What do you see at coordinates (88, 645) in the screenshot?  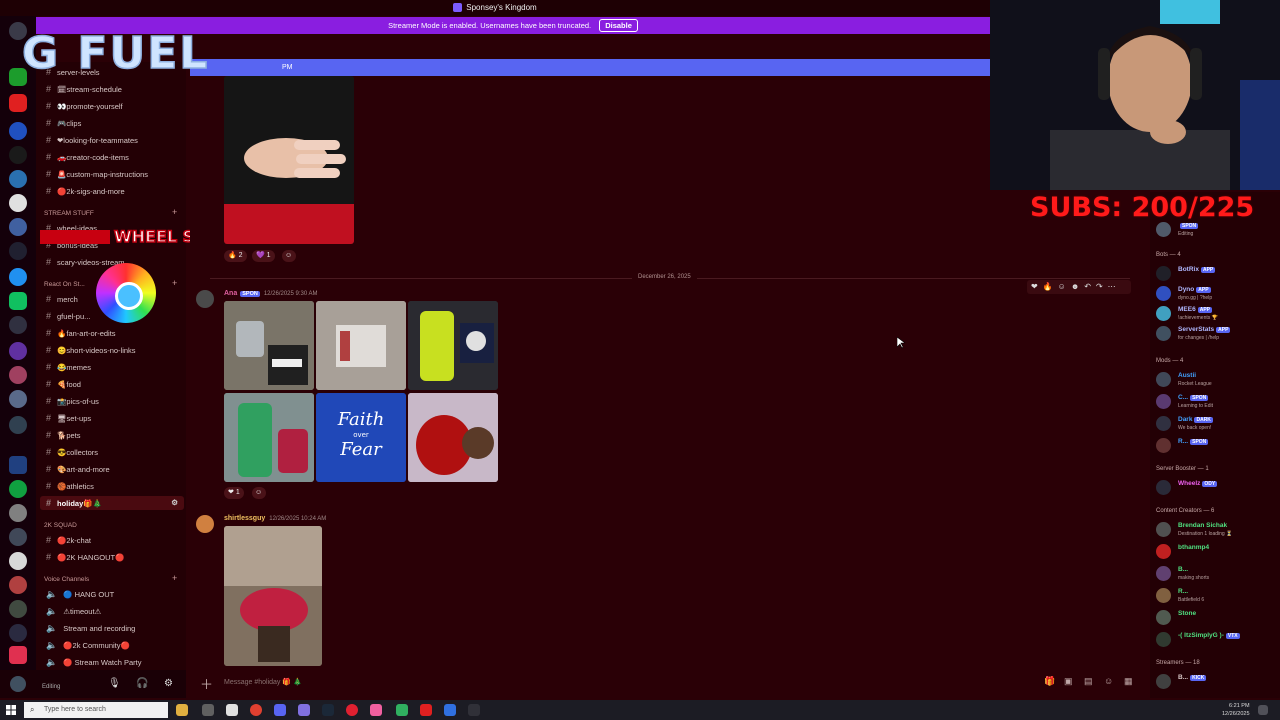 I see `voice-2k-community: 🔈 🔴2k Community🔴` at bounding box center [88, 645].